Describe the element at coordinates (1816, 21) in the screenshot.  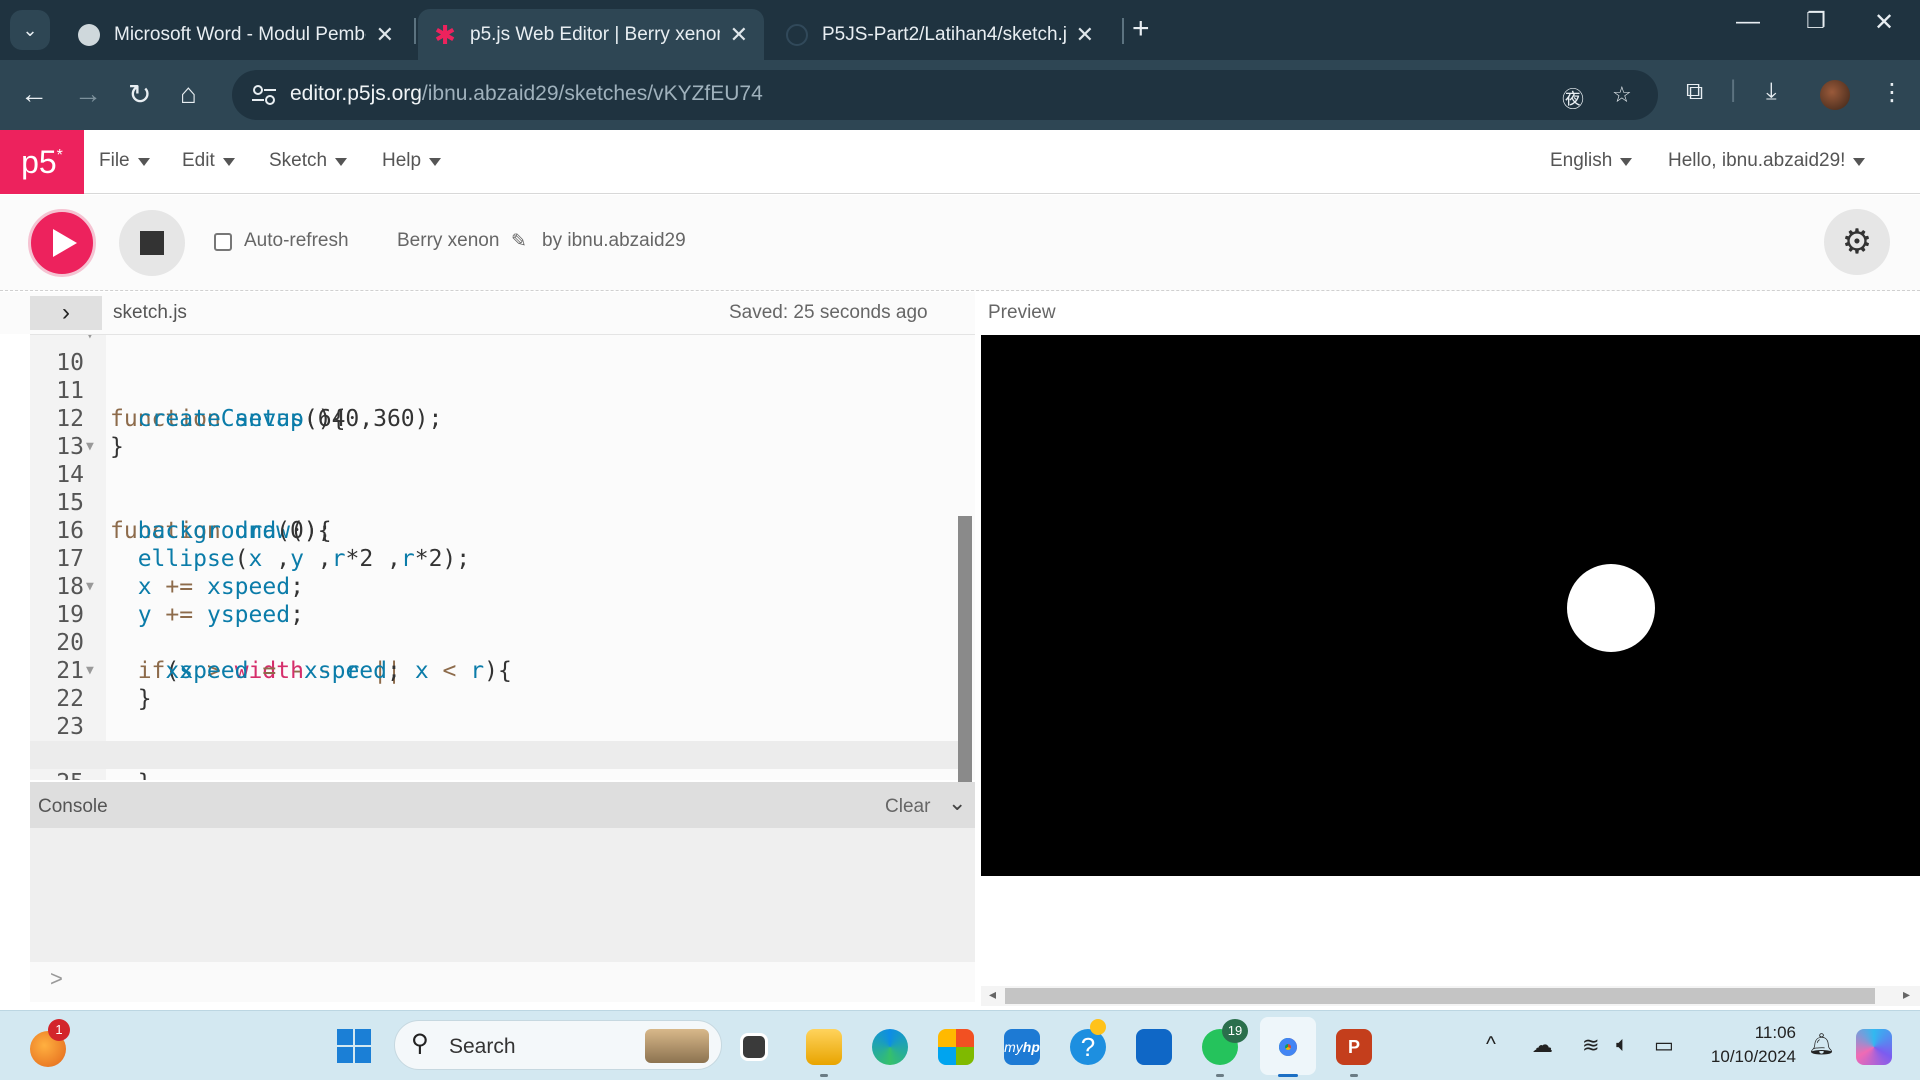
I see `restore-icon: ❐` at that location.